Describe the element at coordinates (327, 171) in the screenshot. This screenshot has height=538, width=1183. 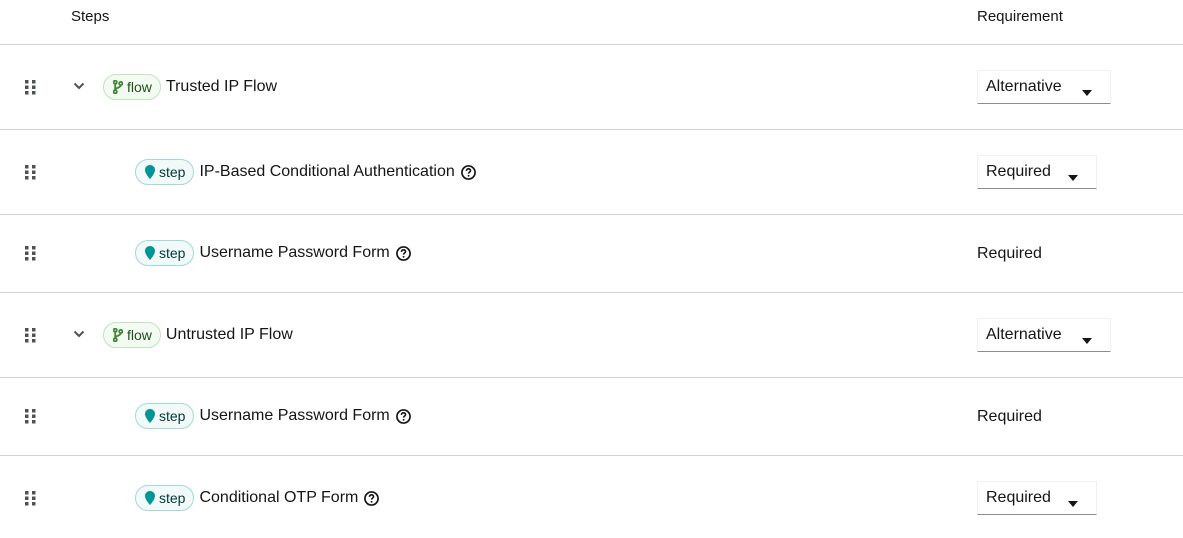
I see `step-name: IP-Based Conditional Authentication` at that location.